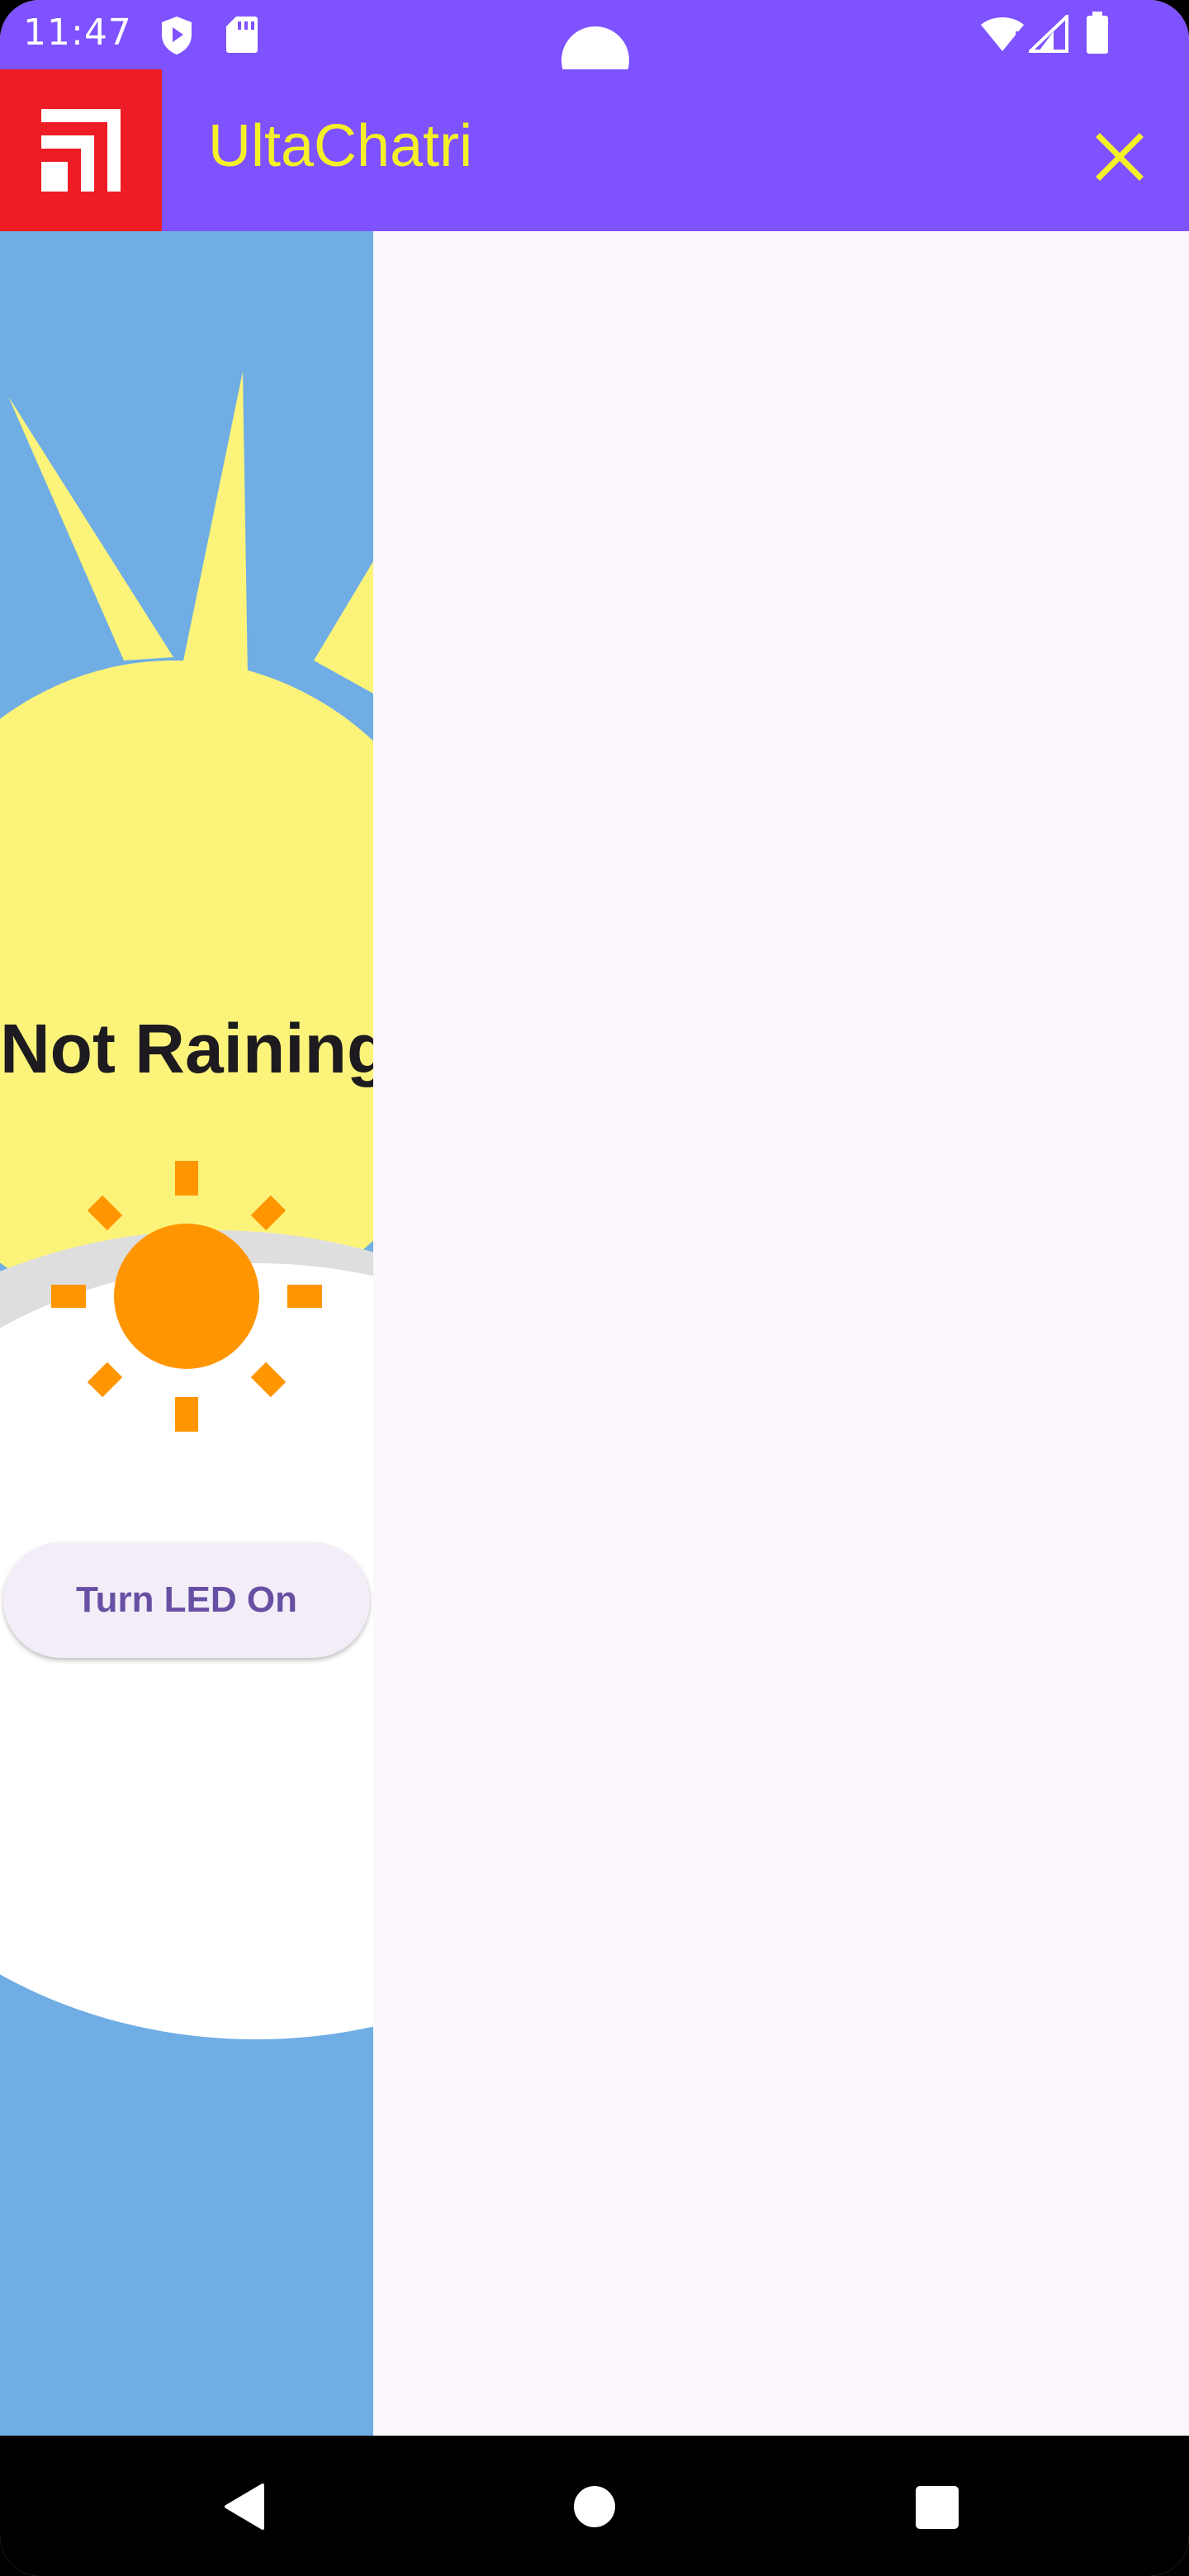  What do you see at coordinates (177, 35) in the screenshot?
I see `shield-play-icon` at bounding box center [177, 35].